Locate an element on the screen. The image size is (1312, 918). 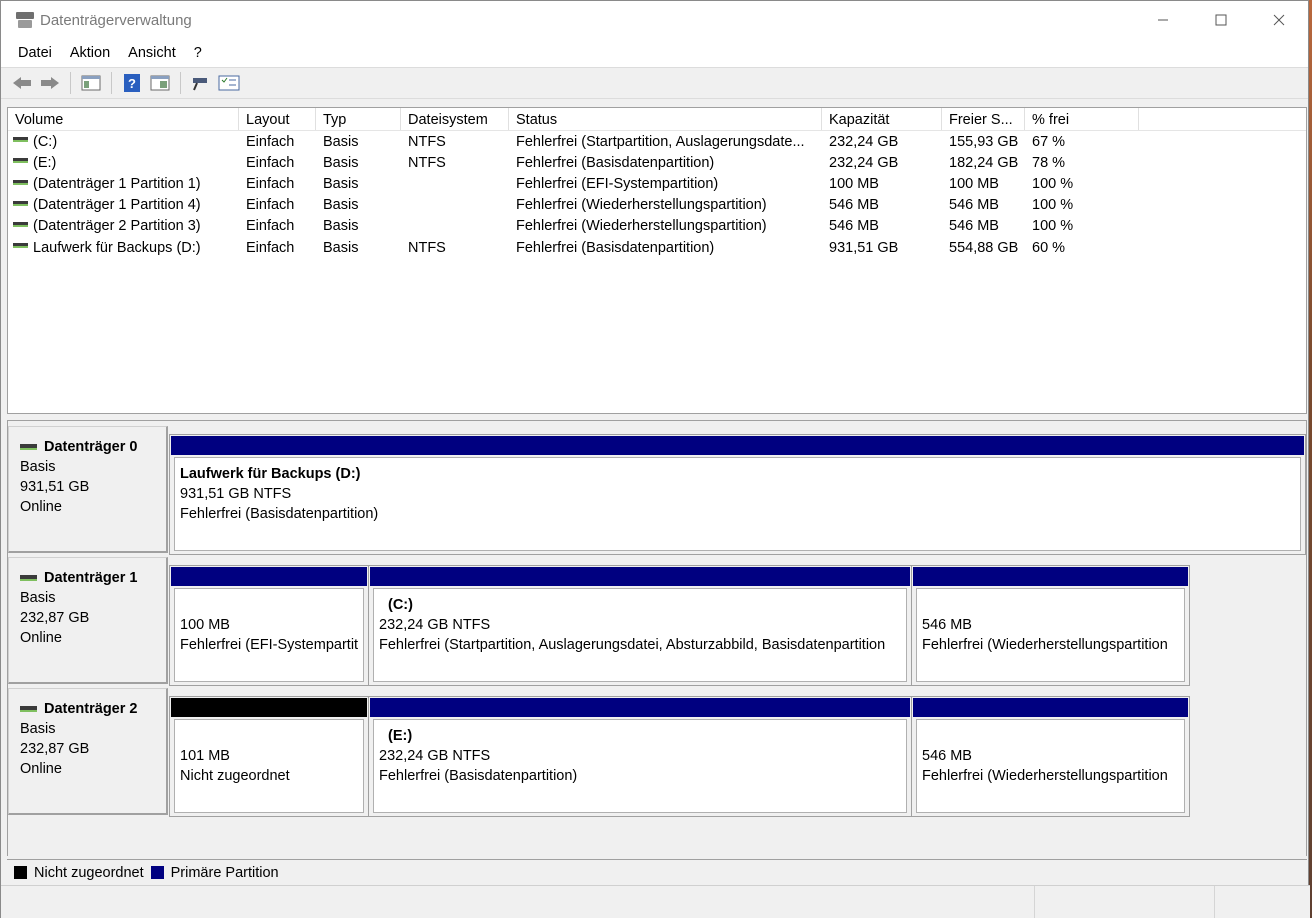
console-tree-icon is located at coordinates (91, 83).